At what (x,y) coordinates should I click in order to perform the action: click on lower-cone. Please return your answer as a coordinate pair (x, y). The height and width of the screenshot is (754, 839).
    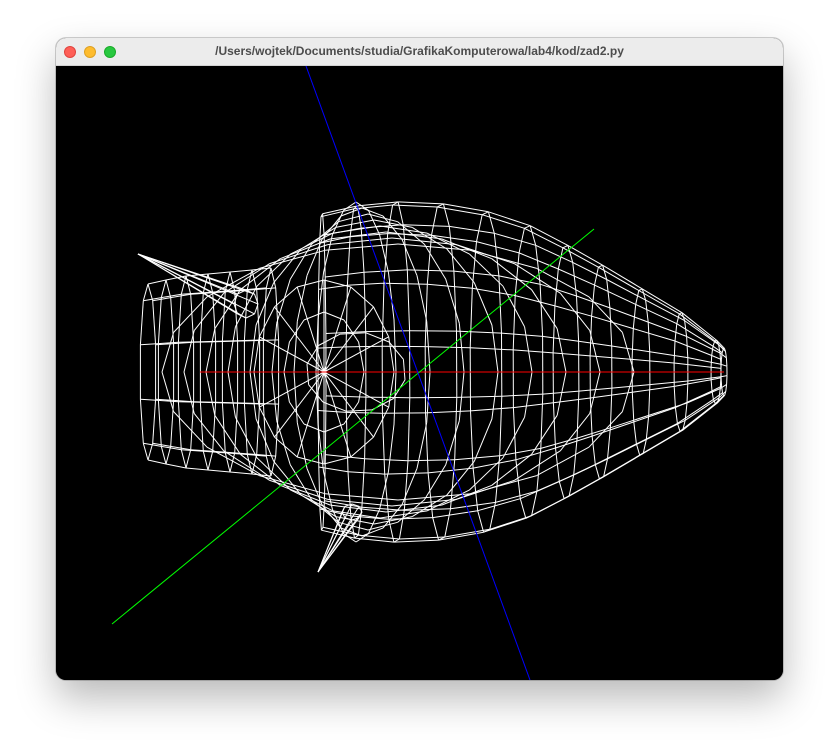
    Looking at the image, I should click on (338, 545).